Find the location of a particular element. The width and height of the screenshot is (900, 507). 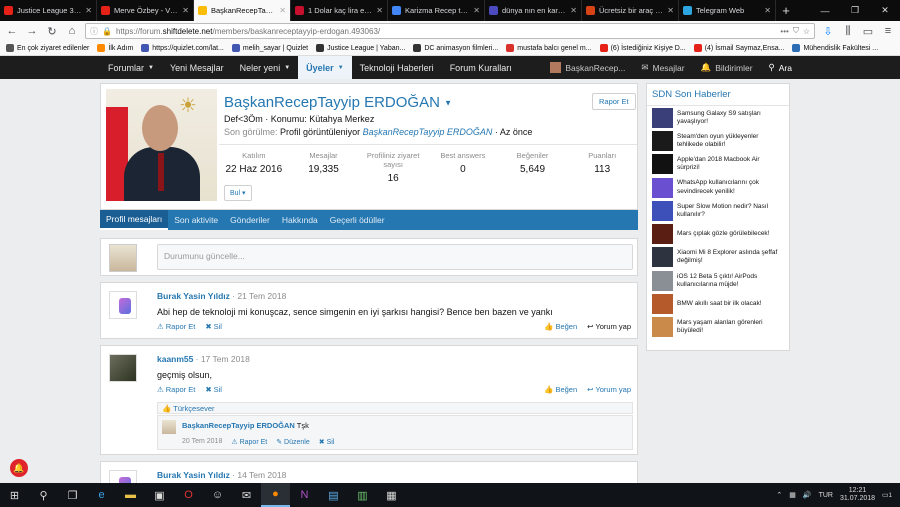

file-explorer-icon: ▬ is located at coordinates (130, 495).